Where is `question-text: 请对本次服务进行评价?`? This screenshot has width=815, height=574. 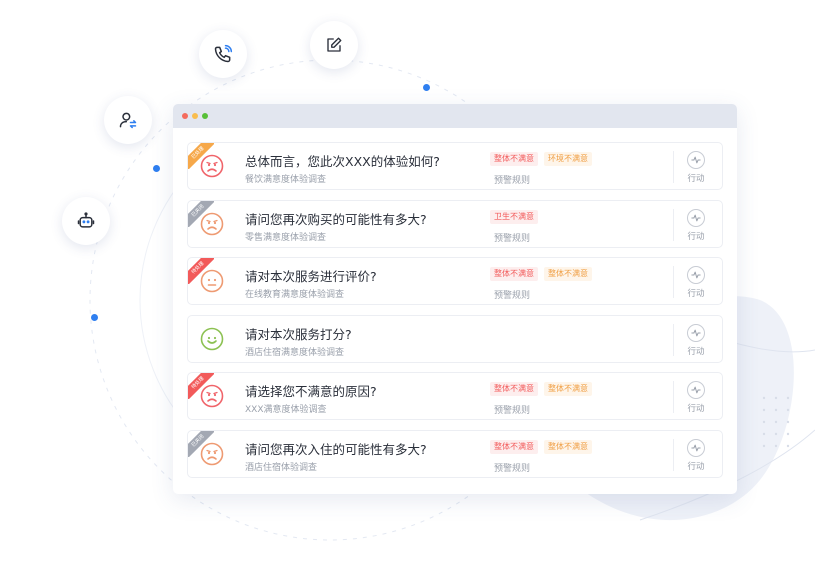 question-text: 请对本次服务进行评价? is located at coordinates (311, 276).